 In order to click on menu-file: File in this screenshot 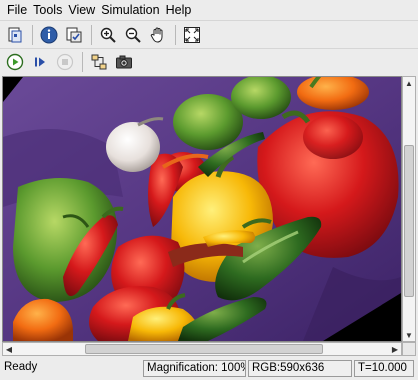, I will do `click(17, 10)`.